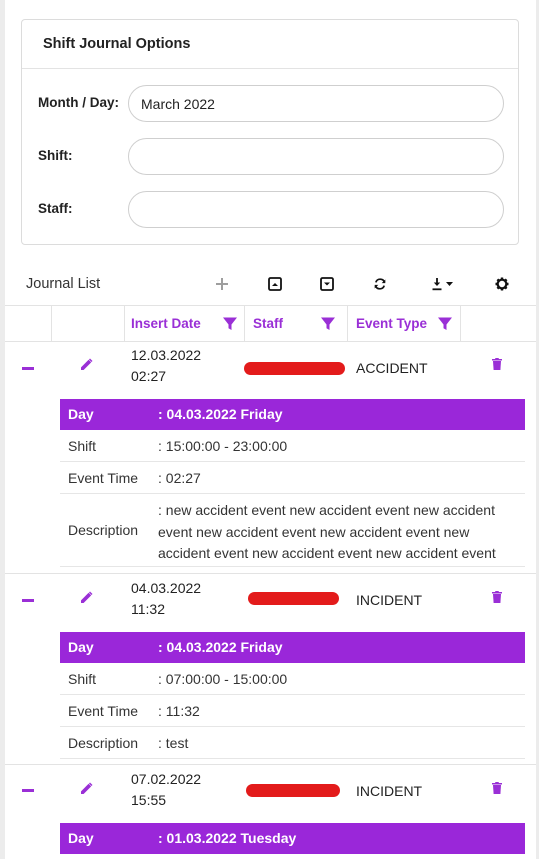 Image resolution: width=539 pixels, height=859 pixels. What do you see at coordinates (78, 102) in the screenshot?
I see `month-day-label: Month / Day:` at bounding box center [78, 102].